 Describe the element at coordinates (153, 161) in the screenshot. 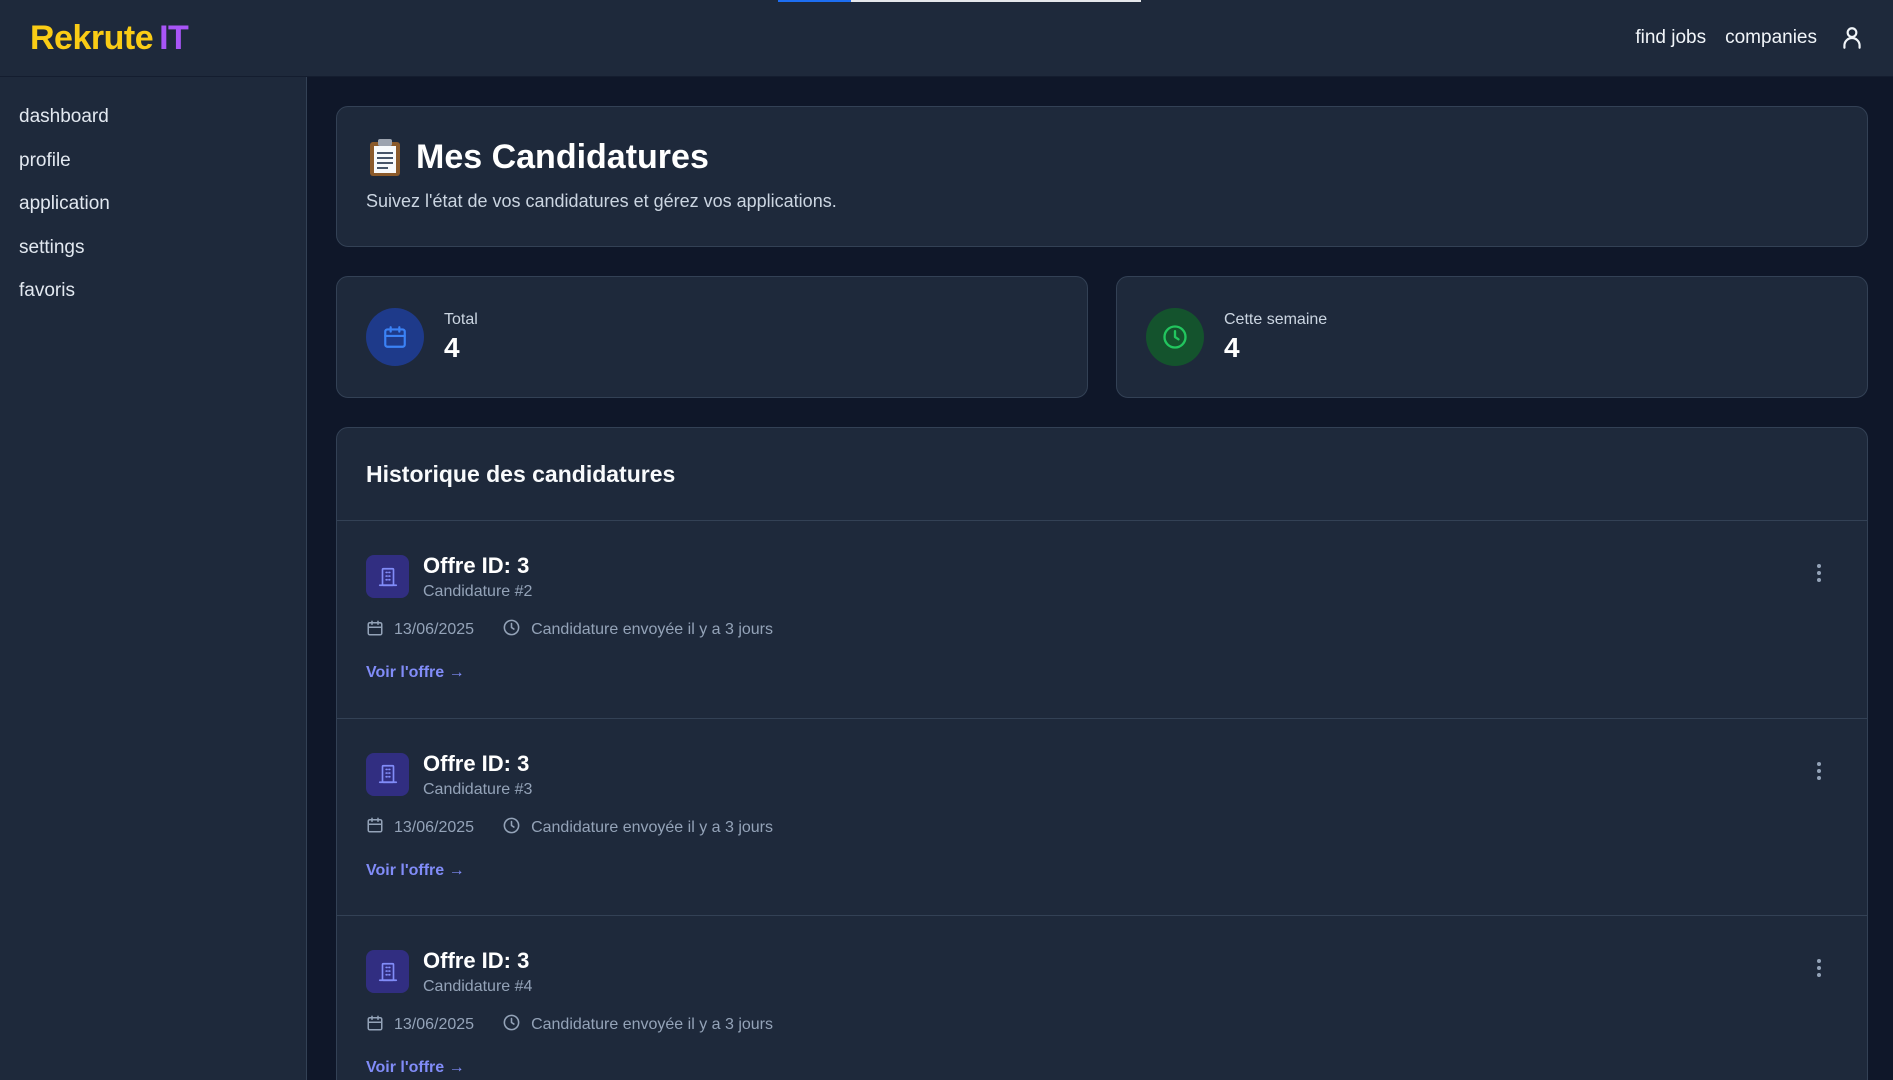

I see `sidebar-item-profile: profile` at that location.